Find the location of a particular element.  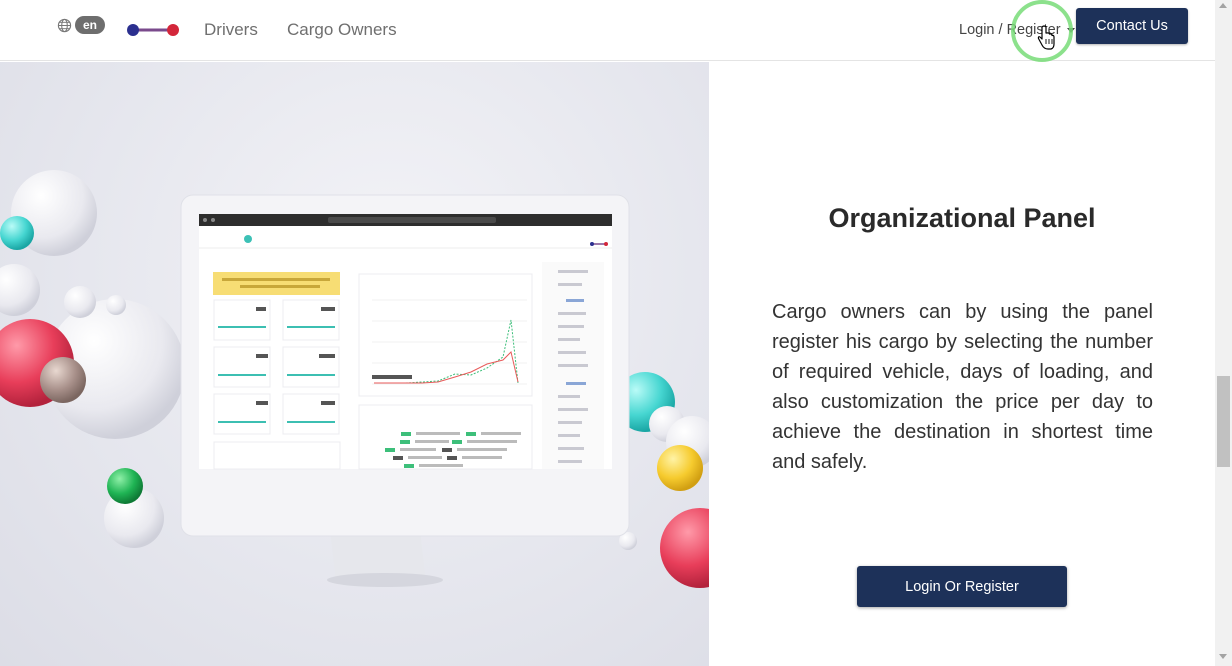

section-title: Organizational Panel is located at coordinates (962, 218).